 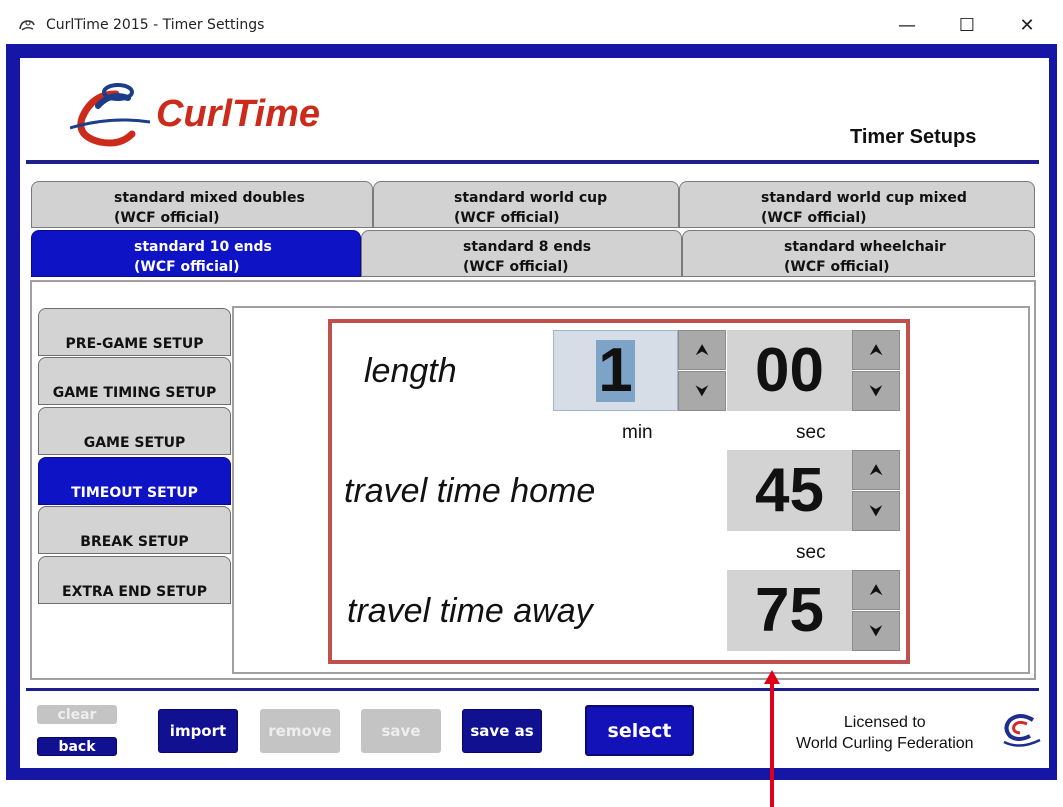 What do you see at coordinates (772, 738) in the screenshot?
I see `annotation-arrow-icon` at bounding box center [772, 738].